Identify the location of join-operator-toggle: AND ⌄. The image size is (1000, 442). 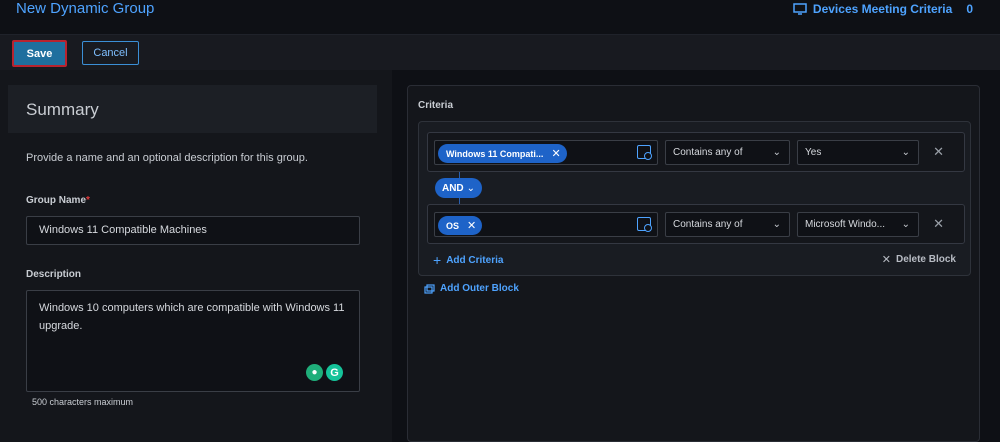
(458, 188).